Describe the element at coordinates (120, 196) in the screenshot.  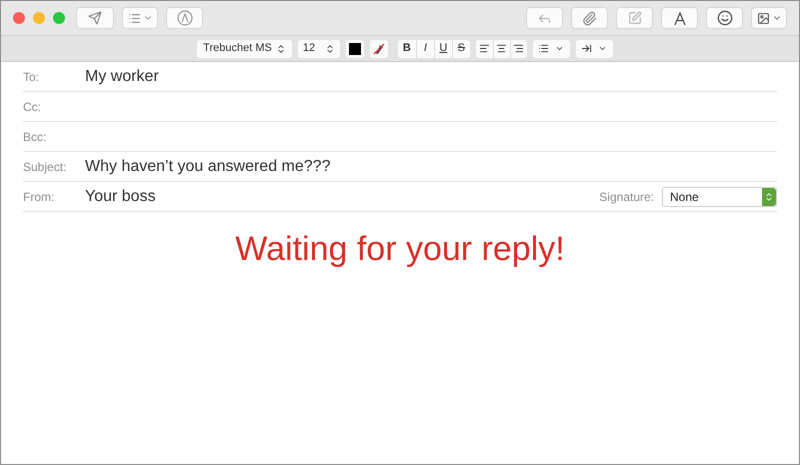
I see `field-value: Your boss` at that location.